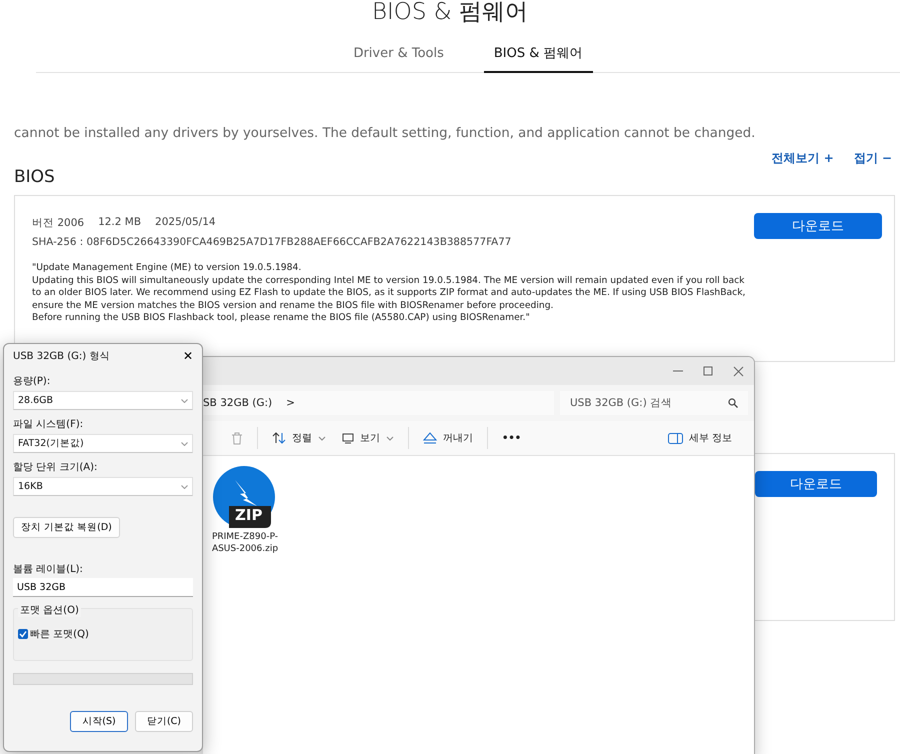  What do you see at coordinates (389, 293) in the screenshot?
I see `description-text: Updating this BIOS will simultaneously update the corresponding Intel ME to version 19.0.5.1984. The ME version will remain updated even if you roll back to an older BIOS later. We recommend using EZ Flash to update the BIOS, as it supports ZIP format and auto-updates the ME. If using USB BIOS FlashBack, ensure the ME version matches the BIOS version and rename the BIOS file with BIOSRenamer before proceeding.` at bounding box center [389, 293].